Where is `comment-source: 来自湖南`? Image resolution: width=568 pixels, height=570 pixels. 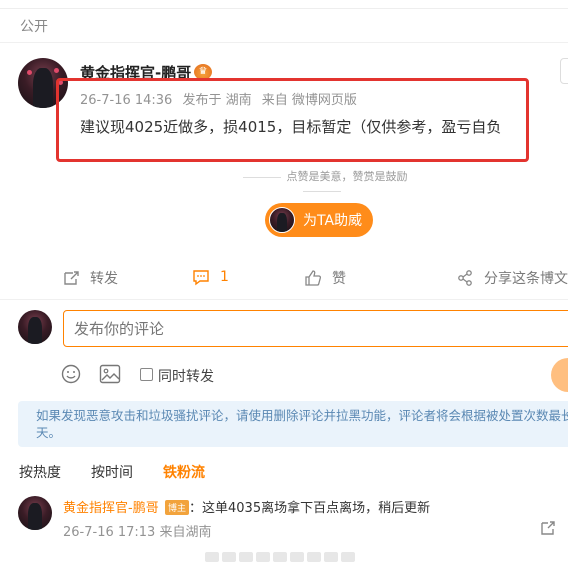
comment-source: 来自湖南 is located at coordinates (185, 532).